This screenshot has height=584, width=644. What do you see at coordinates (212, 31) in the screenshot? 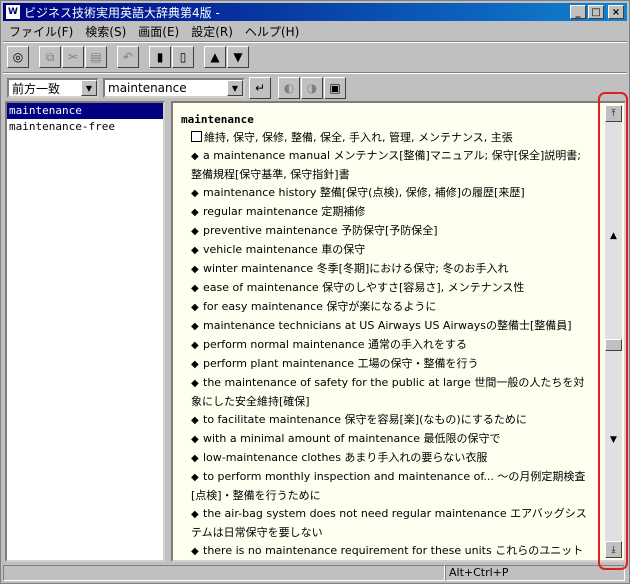
I see `menu-settings: 設定(R)` at bounding box center [212, 31].